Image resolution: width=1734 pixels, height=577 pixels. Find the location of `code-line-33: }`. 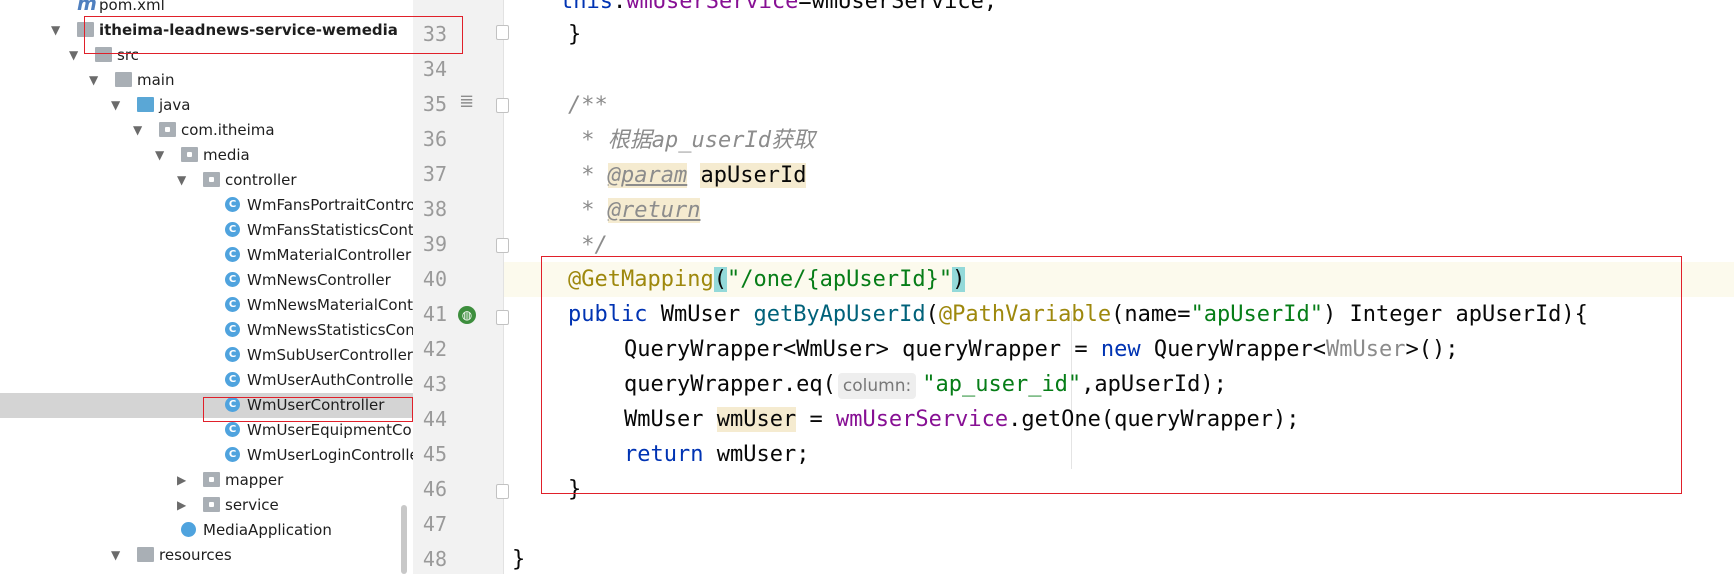

code-line-33: } is located at coordinates (575, 34).